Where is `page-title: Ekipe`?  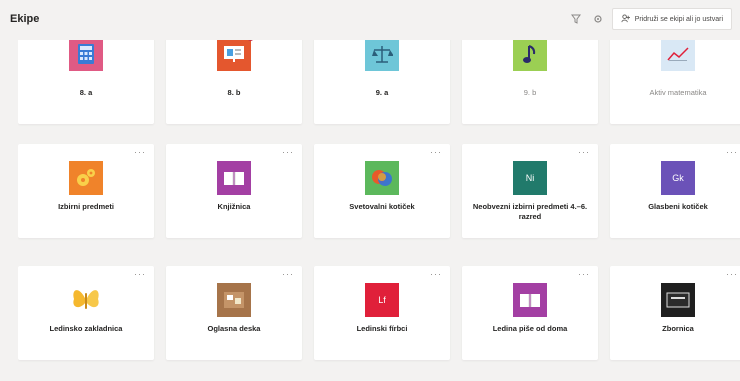 page-title: Ekipe is located at coordinates (25, 19).